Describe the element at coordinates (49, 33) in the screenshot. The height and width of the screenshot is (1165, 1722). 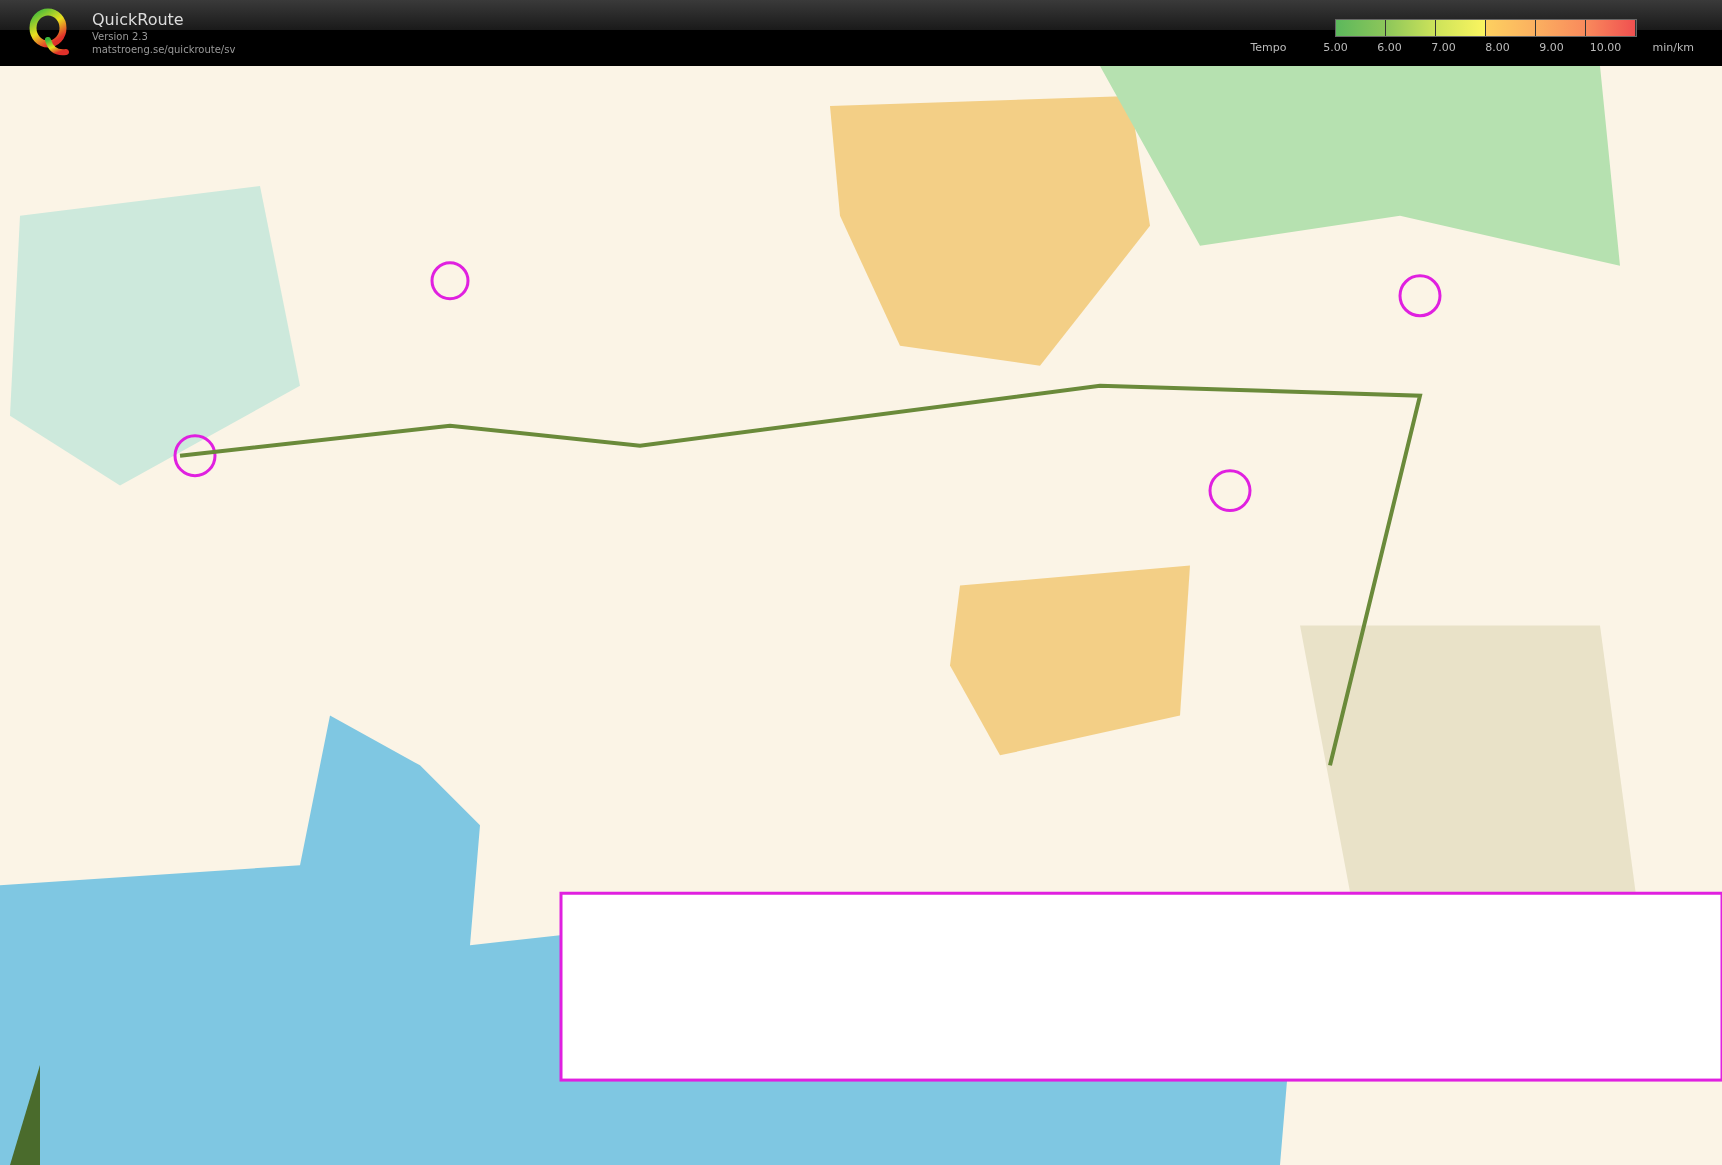
I see `logo-icon` at that location.